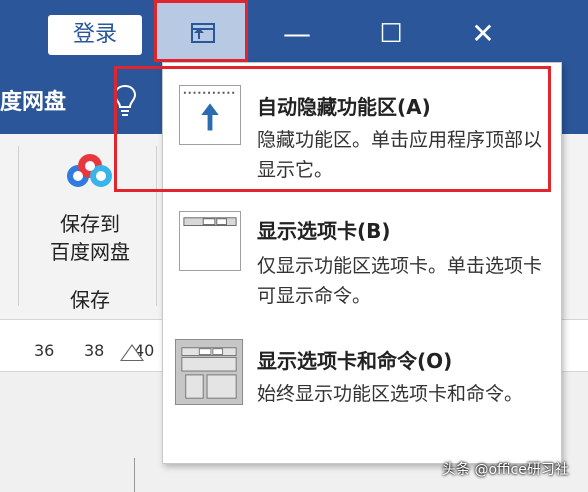 The image size is (588, 492). What do you see at coordinates (33, 100) in the screenshot?
I see `tab-baidu-netdisk: 度网盘` at bounding box center [33, 100].